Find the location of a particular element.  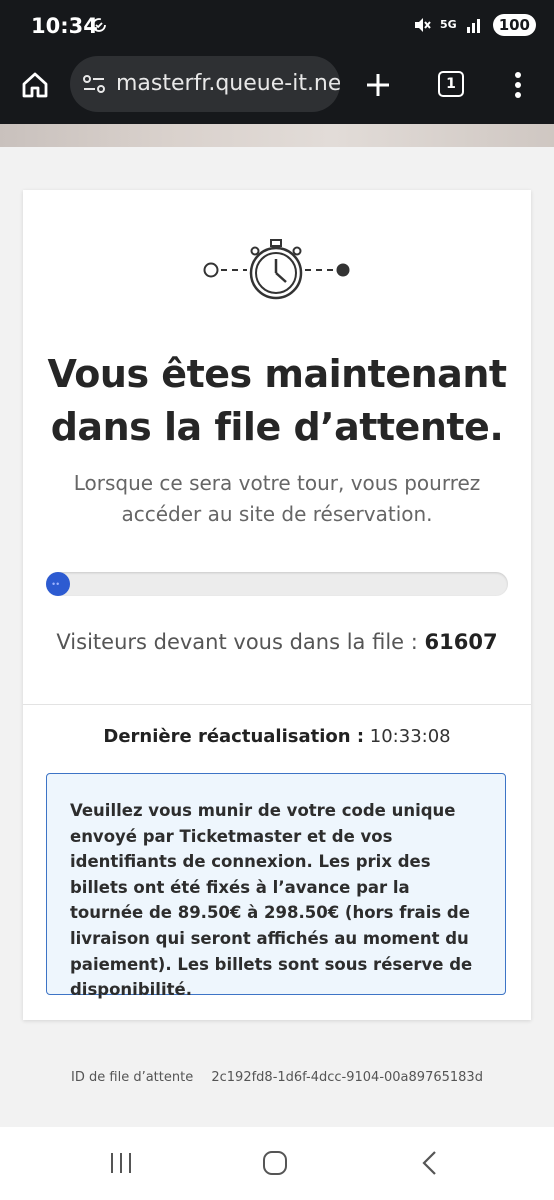

header-image is located at coordinates (277, 135).